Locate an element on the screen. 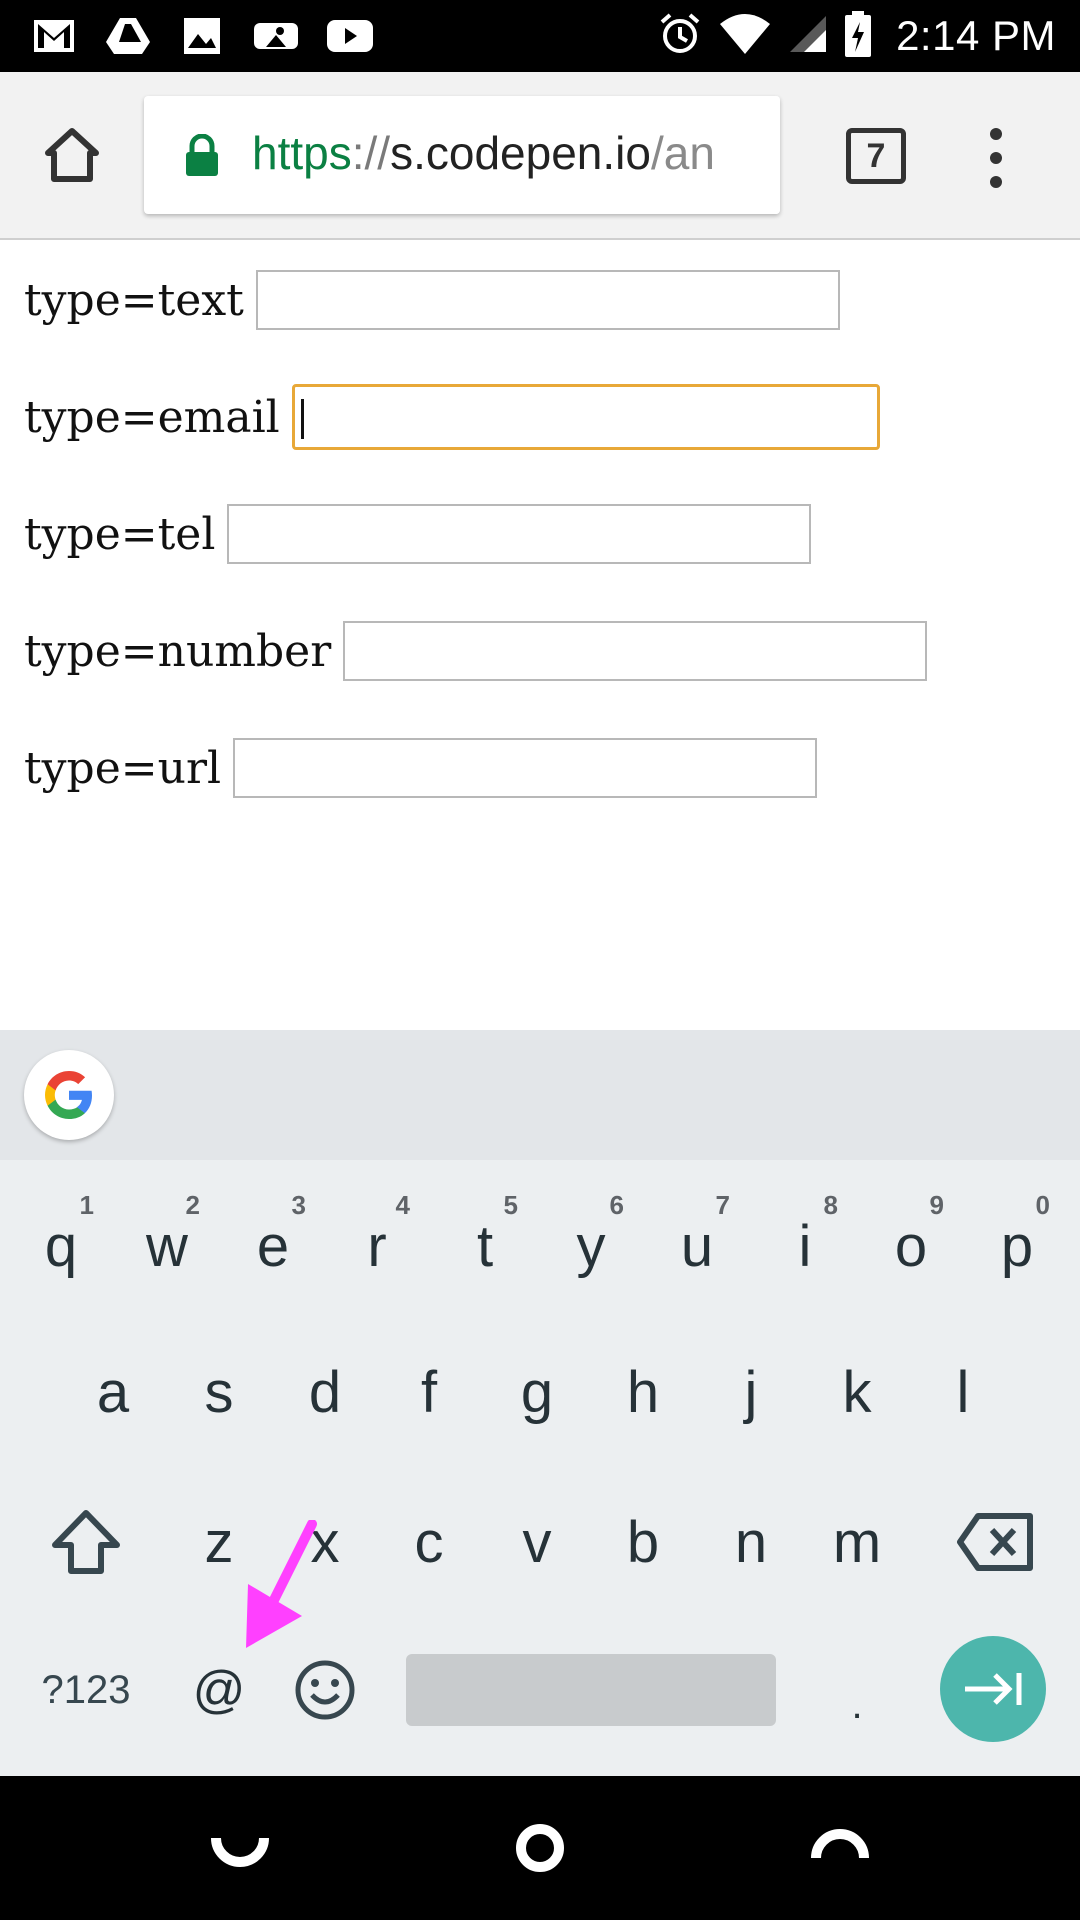 This screenshot has width=1080, height=1920. key-char: y is located at coordinates (591, 1246).